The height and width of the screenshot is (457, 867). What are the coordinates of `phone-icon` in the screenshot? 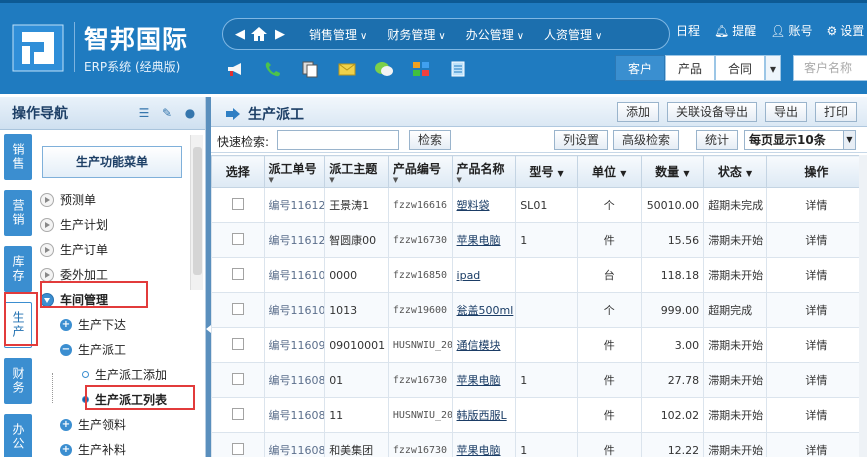 It's located at (273, 69).